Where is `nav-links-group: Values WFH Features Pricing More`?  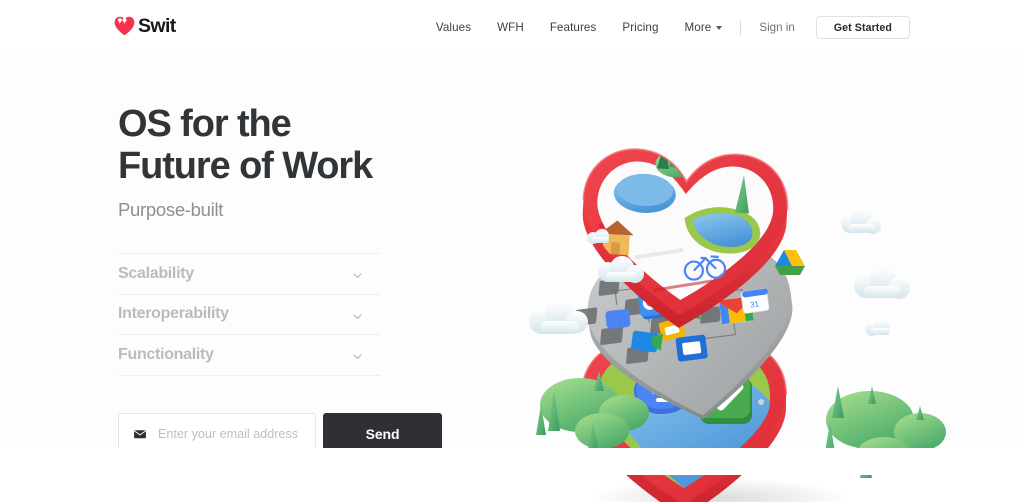 nav-links-group: Values WFH Features Pricing More is located at coordinates (579, 27).